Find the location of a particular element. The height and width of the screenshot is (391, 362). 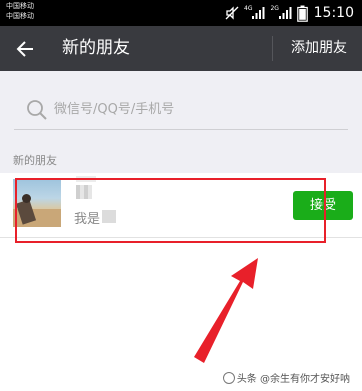

watermark-logo-icon is located at coordinates (228, 378).